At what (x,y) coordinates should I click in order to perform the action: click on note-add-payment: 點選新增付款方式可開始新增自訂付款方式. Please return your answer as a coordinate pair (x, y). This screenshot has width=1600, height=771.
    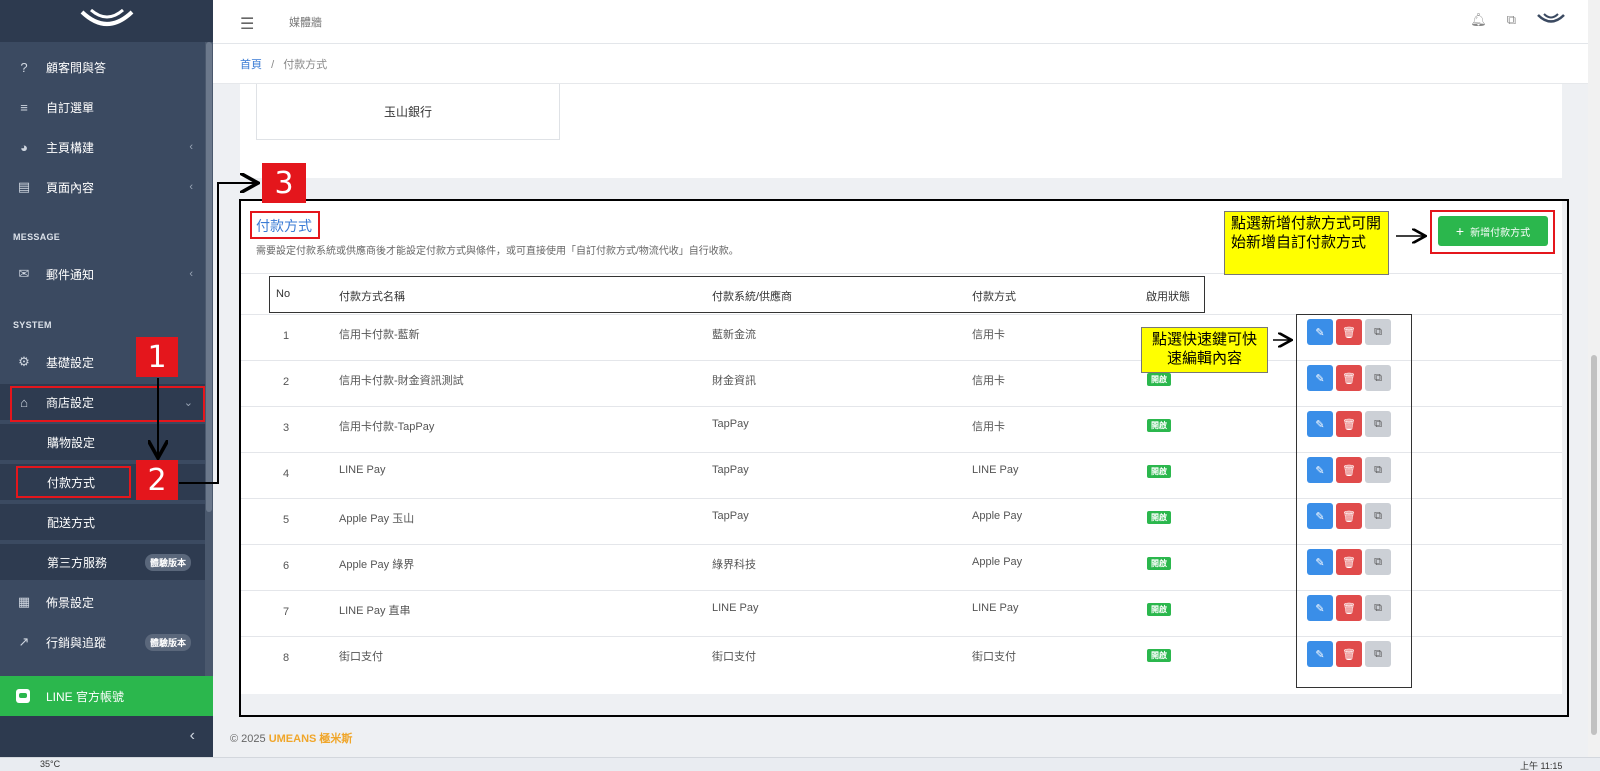
    Looking at the image, I should click on (1306, 243).